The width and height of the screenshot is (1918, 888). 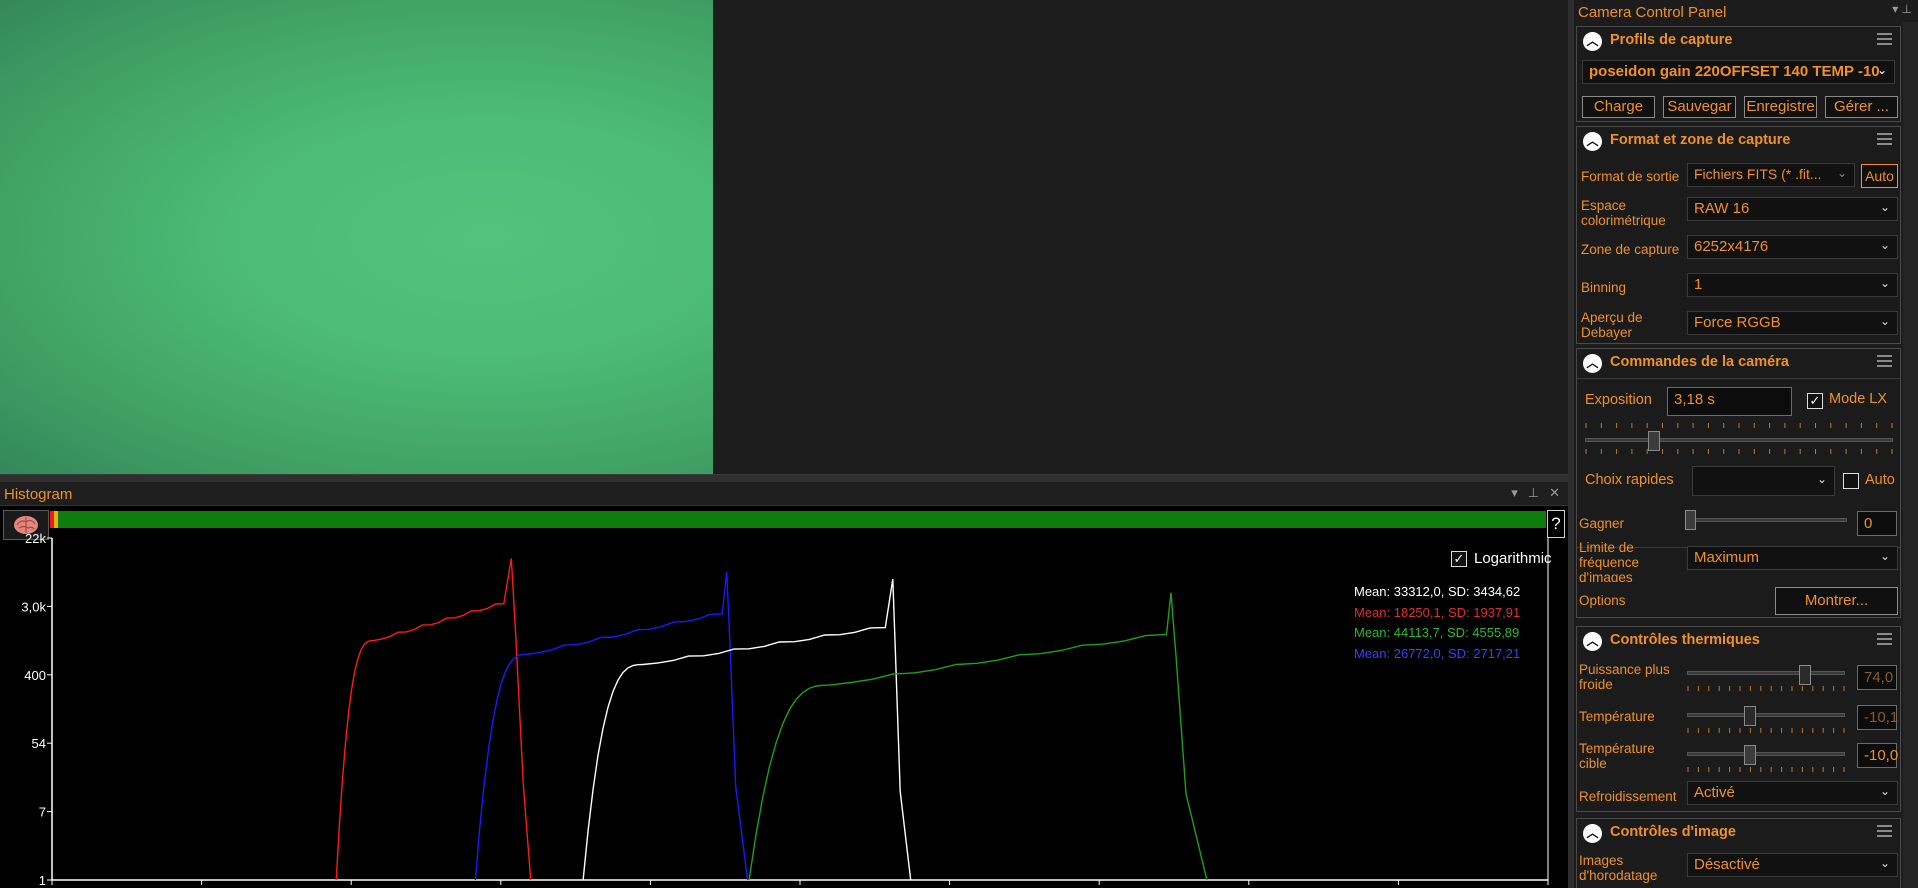 What do you see at coordinates (1910, 455) in the screenshot?
I see `panel-scrollbar` at bounding box center [1910, 455].